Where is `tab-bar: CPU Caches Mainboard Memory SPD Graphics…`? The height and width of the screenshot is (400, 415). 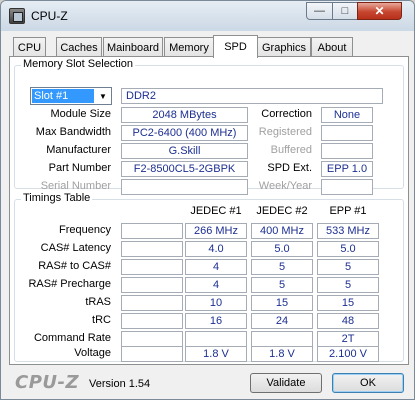 tab-bar: CPU Caches Mainboard Memory SPD Graphics… is located at coordinates (209, 46).